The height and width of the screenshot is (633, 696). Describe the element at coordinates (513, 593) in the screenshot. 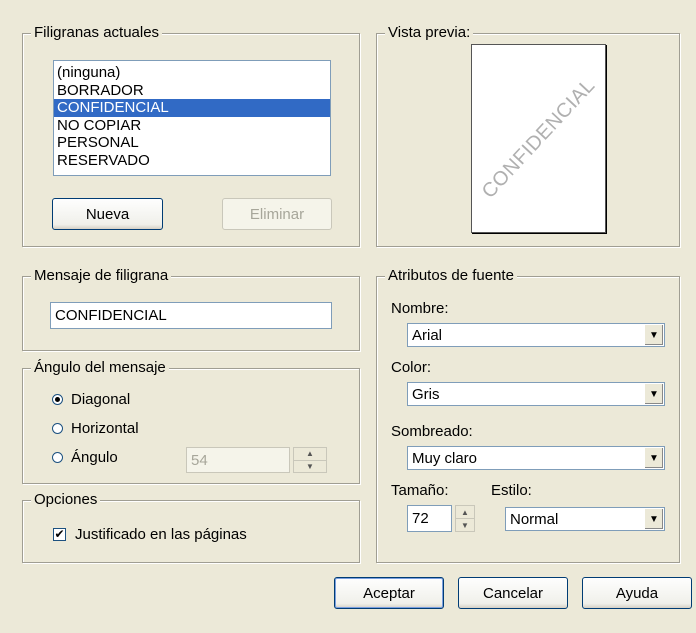

I see `cancel-button: Cancelar` at that location.